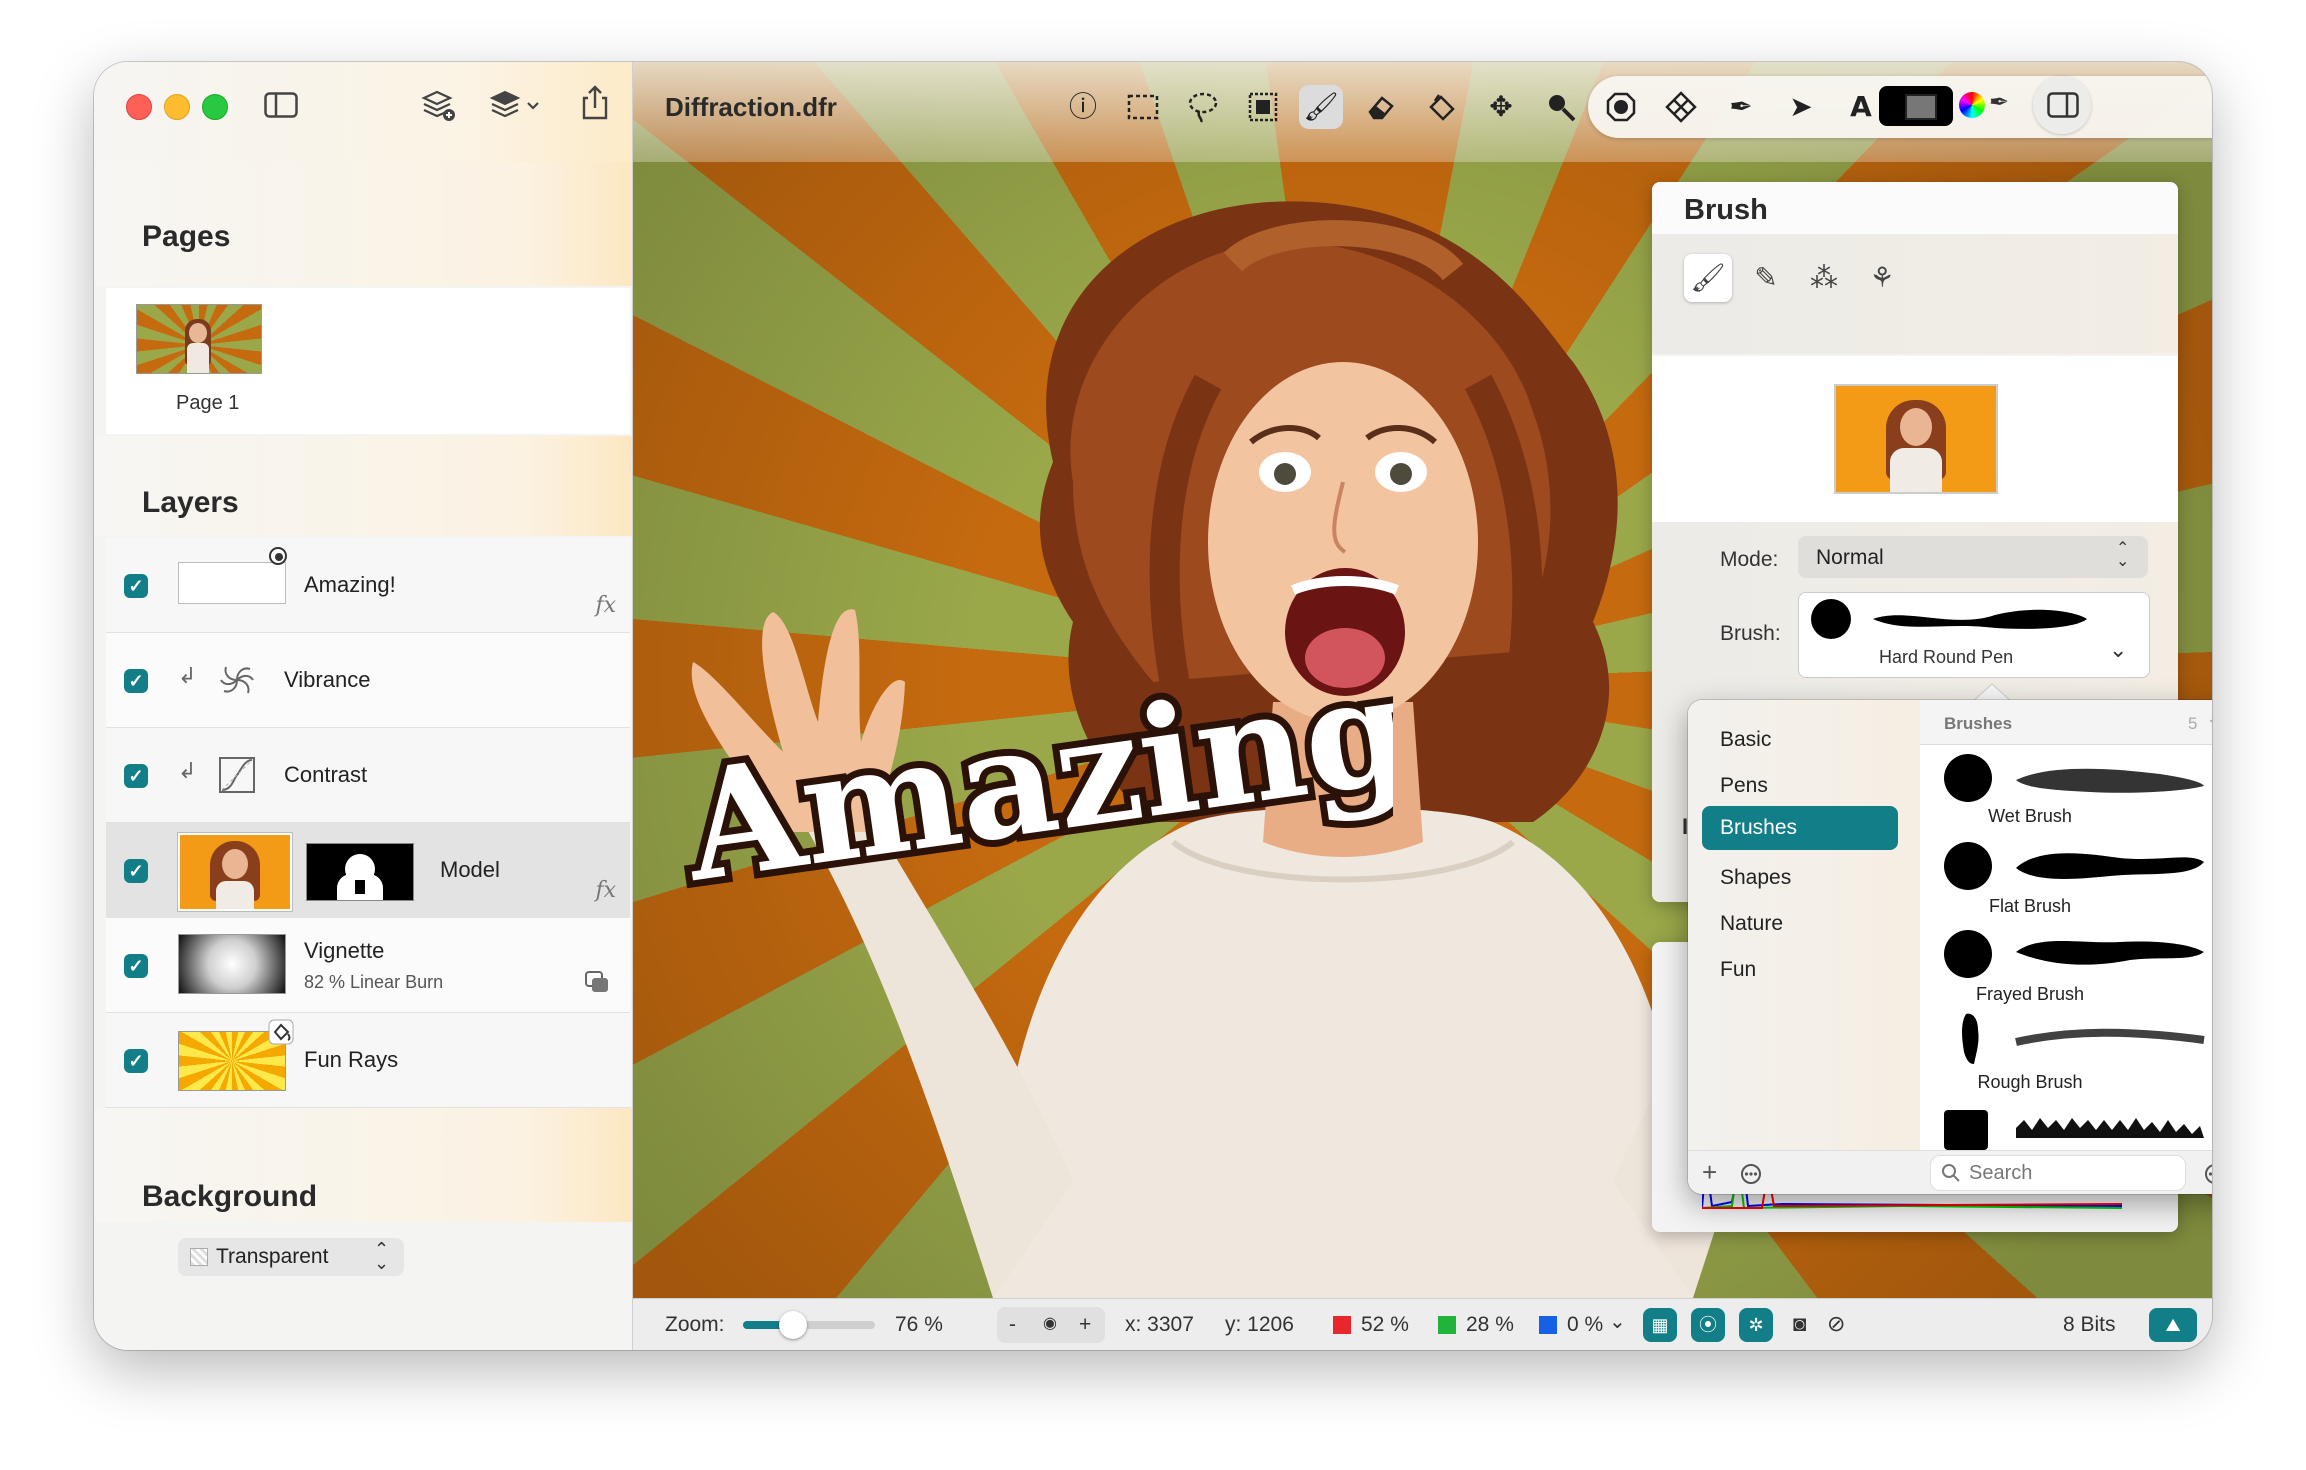 The image size is (2306, 1470). Describe the element at coordinates (1385, 1324) in the screenshot. I see `red-value: 52 %` at that location.